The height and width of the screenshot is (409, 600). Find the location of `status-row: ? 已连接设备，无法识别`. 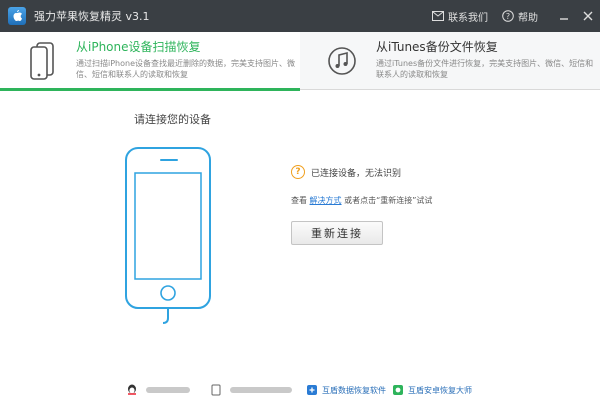

status-row: ? 已连接设备，无法识别 is located at coordinates (346, 172).